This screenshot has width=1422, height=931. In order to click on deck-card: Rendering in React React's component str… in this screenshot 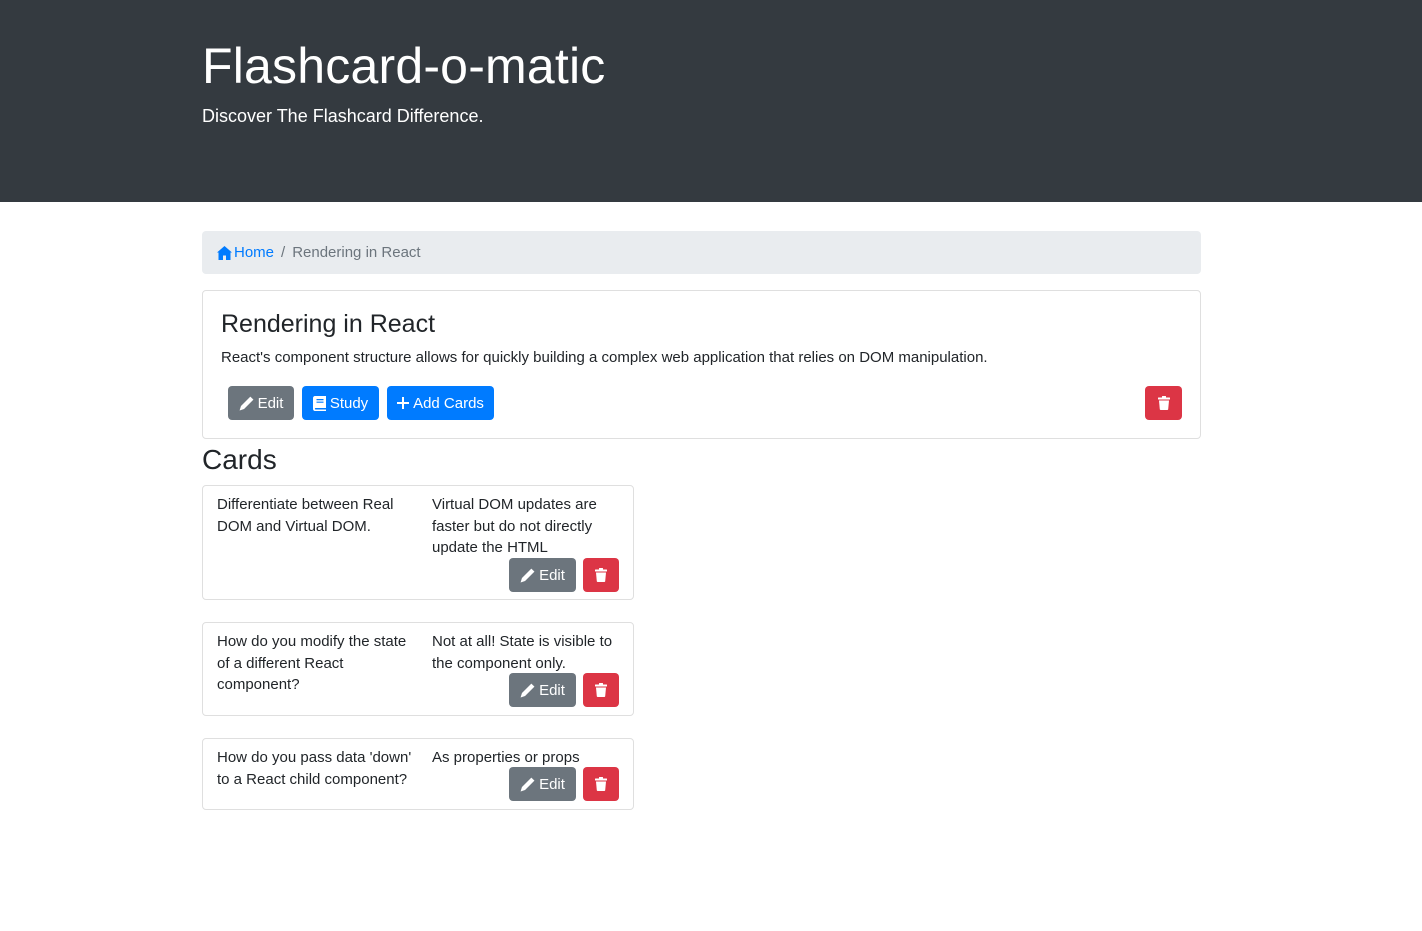, I will do `click(701, 364)`.